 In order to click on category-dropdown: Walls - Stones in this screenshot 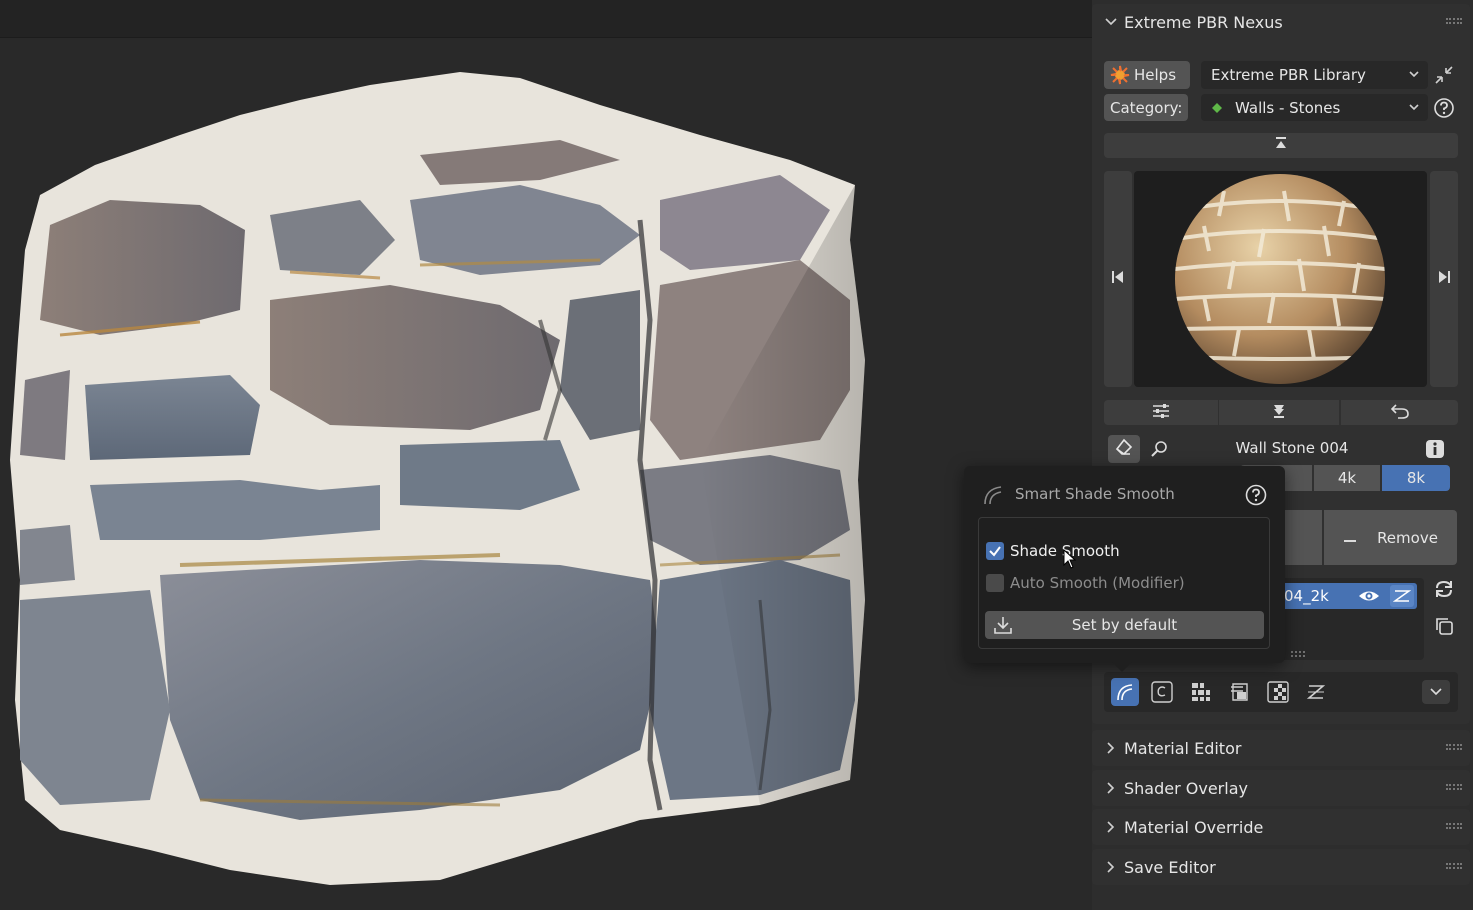, I will do `click(1314, 107)`.